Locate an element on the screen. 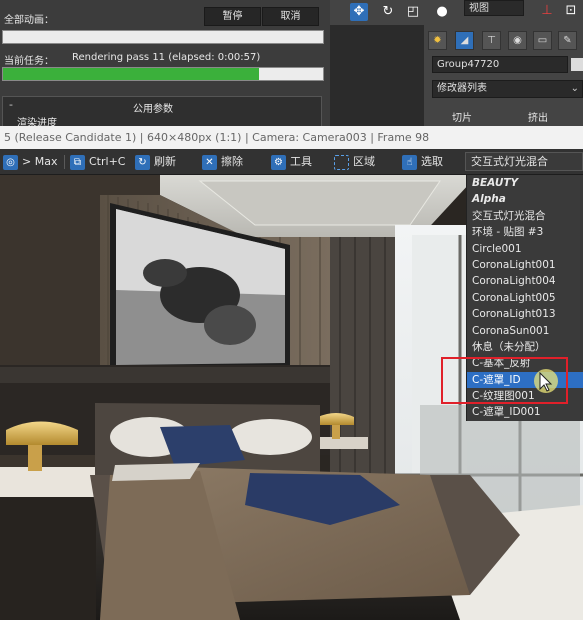  channel-item: BEAUTY is located at coordinates (525, 183).